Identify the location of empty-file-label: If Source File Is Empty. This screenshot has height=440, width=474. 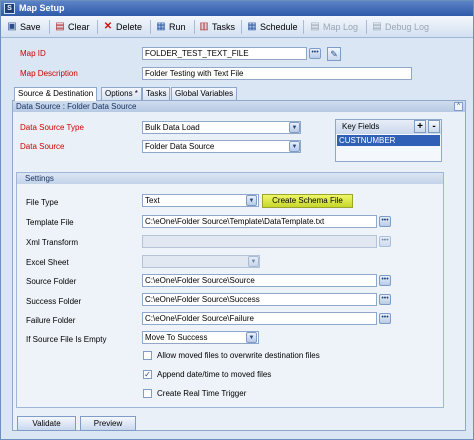
(66, 339).